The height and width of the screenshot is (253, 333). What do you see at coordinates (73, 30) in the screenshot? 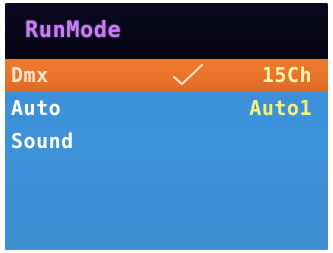
I see `screen-title: RunMode` at bounding box center [73, 30].